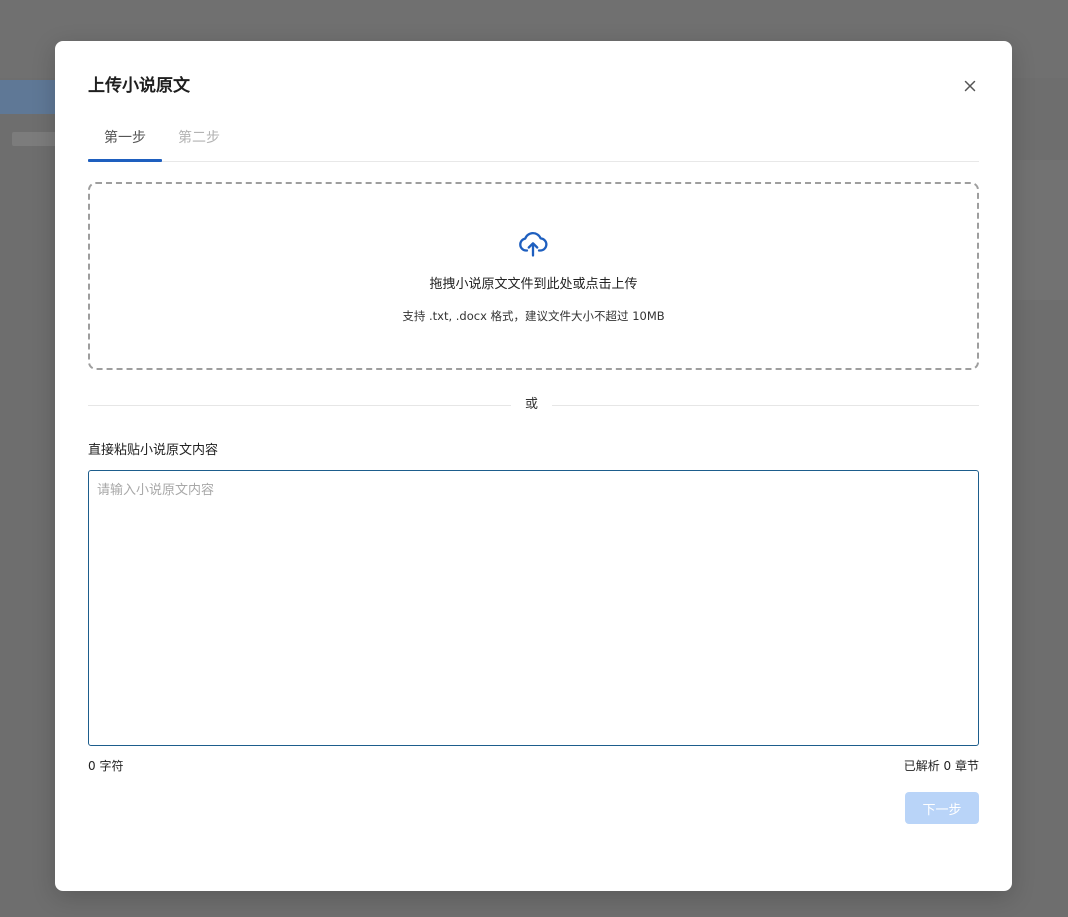 This screenshot has height=917, width=1068. What do you see at coordinates (533, 144) in the screenshot?
I see `step-tabs: 第一步 第二步` at bounding box center [533, 144].